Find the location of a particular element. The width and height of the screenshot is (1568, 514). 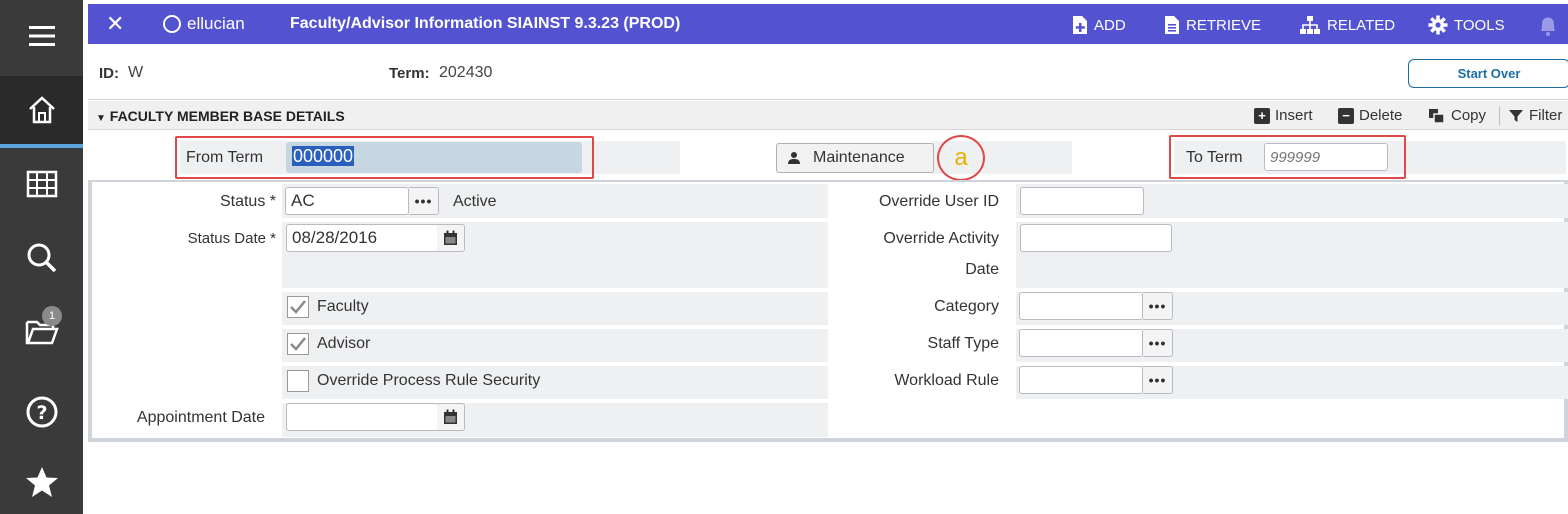

appointment-date-calendar-button is located at coordinates (451, 417).